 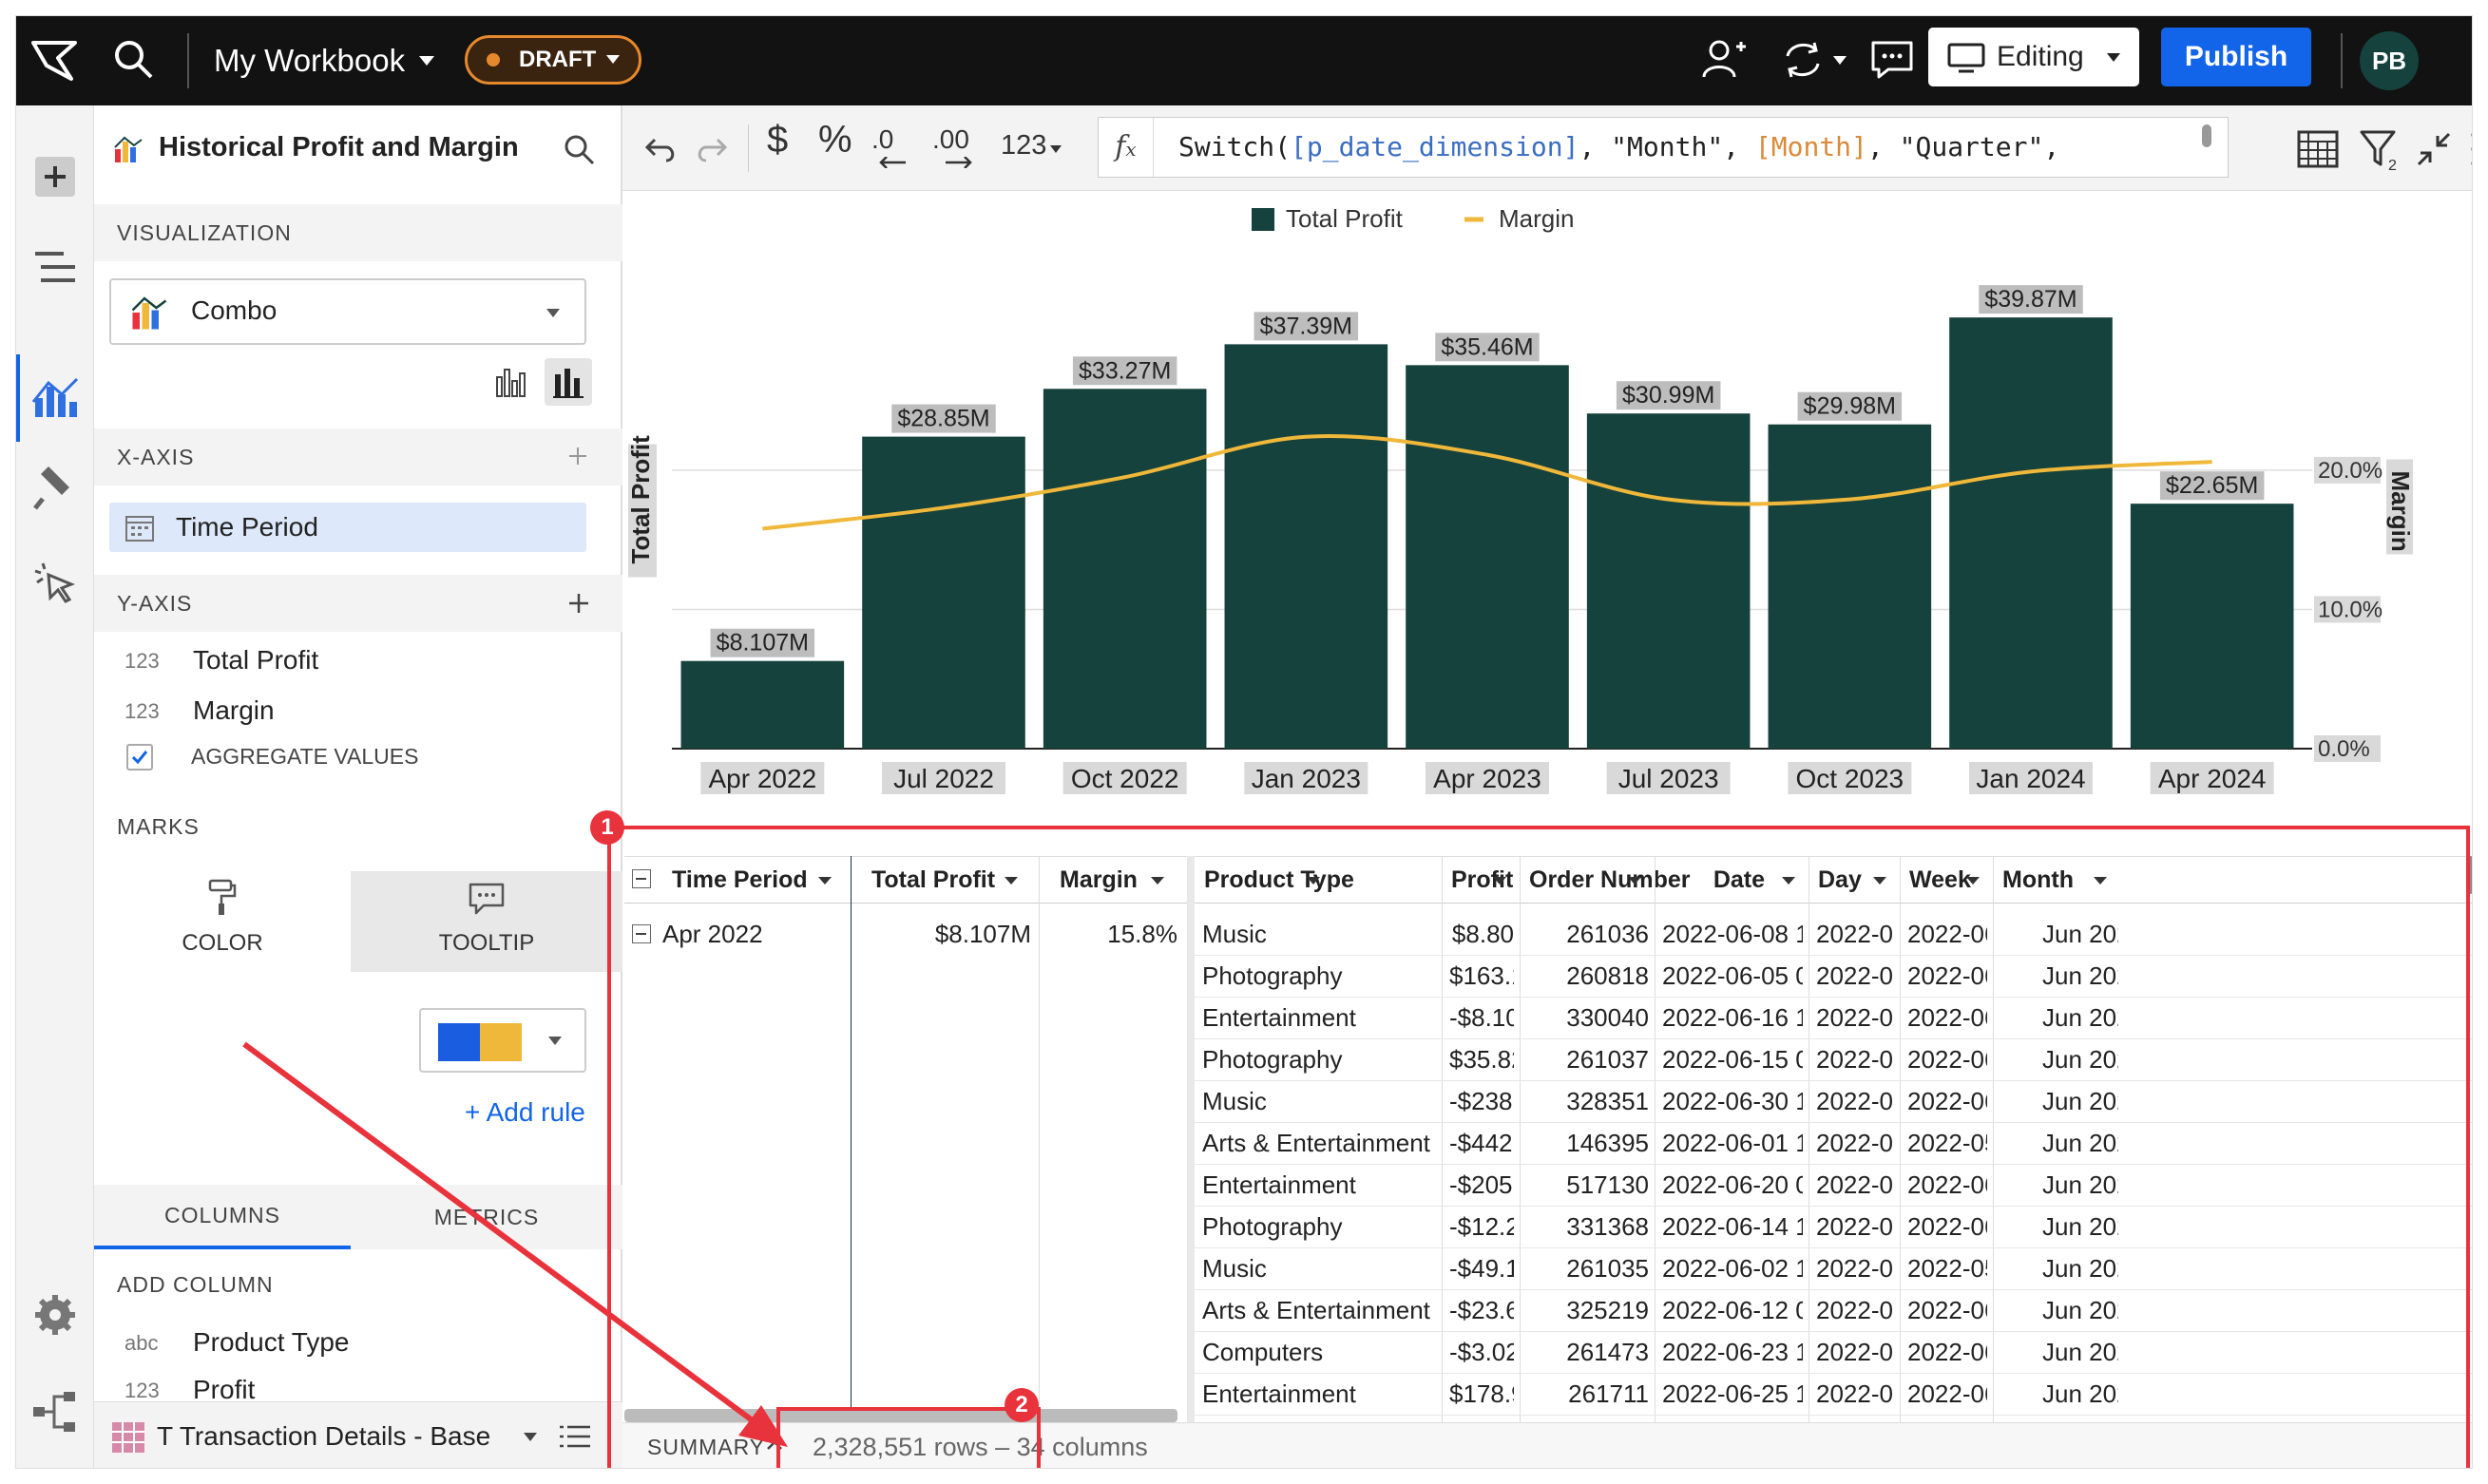 What do you see at coordinates (778, 140) in the screenshot?
I see `currency-format-icon: $` at bounding box center [778, 140].